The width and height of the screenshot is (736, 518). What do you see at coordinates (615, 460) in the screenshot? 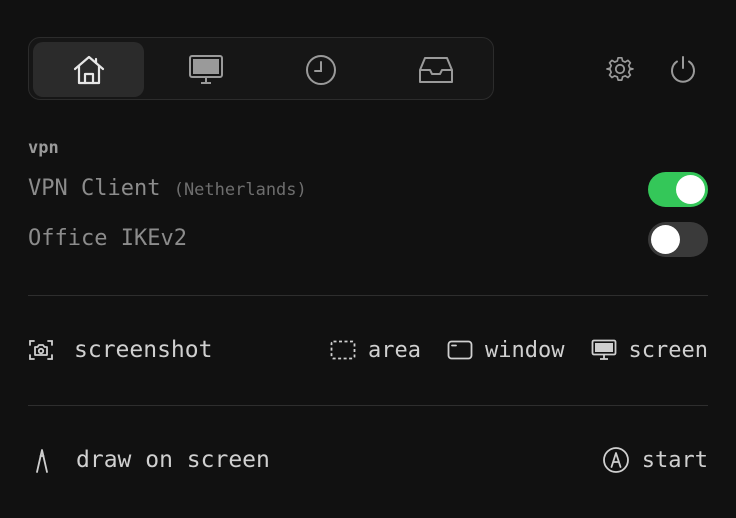
I see `circled-a-icon` at bounding box center [615, 460].